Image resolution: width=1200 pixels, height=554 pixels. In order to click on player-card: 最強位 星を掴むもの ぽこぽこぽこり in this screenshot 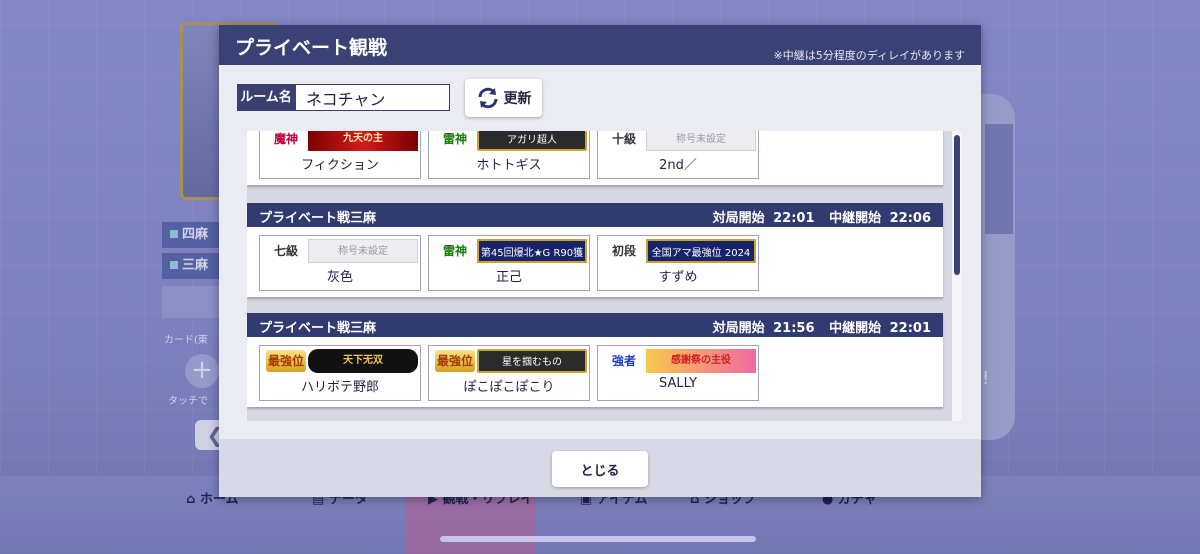, I will do `click(509, 373)`.